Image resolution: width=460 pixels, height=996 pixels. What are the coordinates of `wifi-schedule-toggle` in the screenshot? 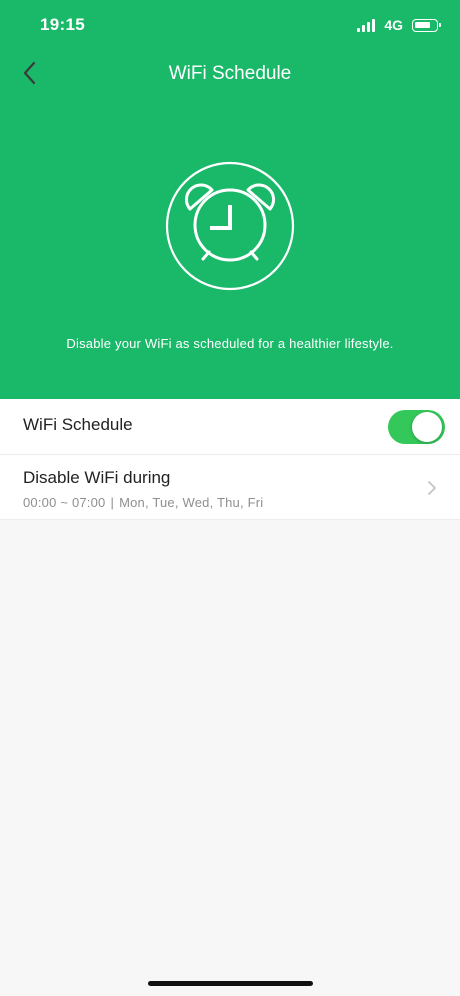 It's located at (416, 427).